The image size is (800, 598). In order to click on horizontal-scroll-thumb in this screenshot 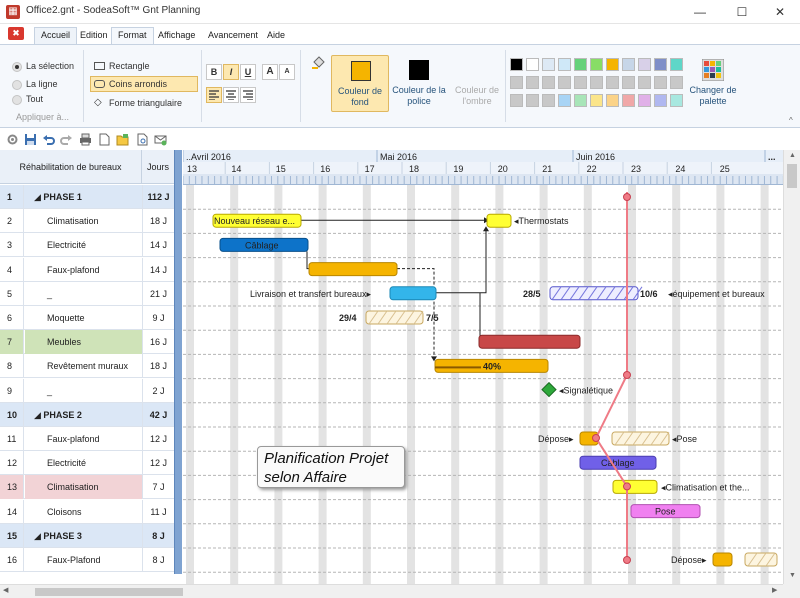, I will do `click(109, 592)`.